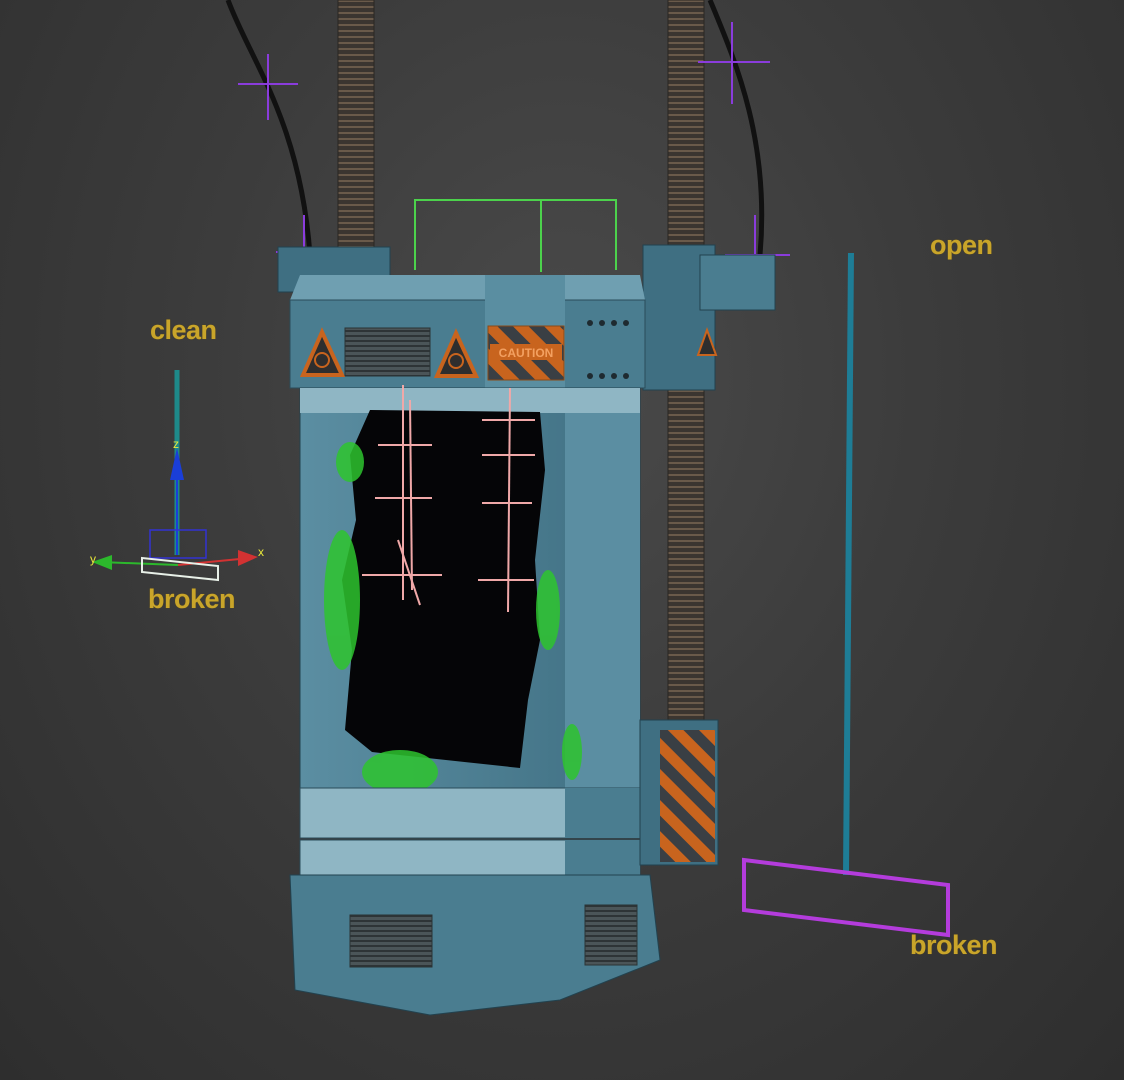 This screenshot has height=1080, width=1124. I want to click on broken-glass-hole, so click(443, 589).